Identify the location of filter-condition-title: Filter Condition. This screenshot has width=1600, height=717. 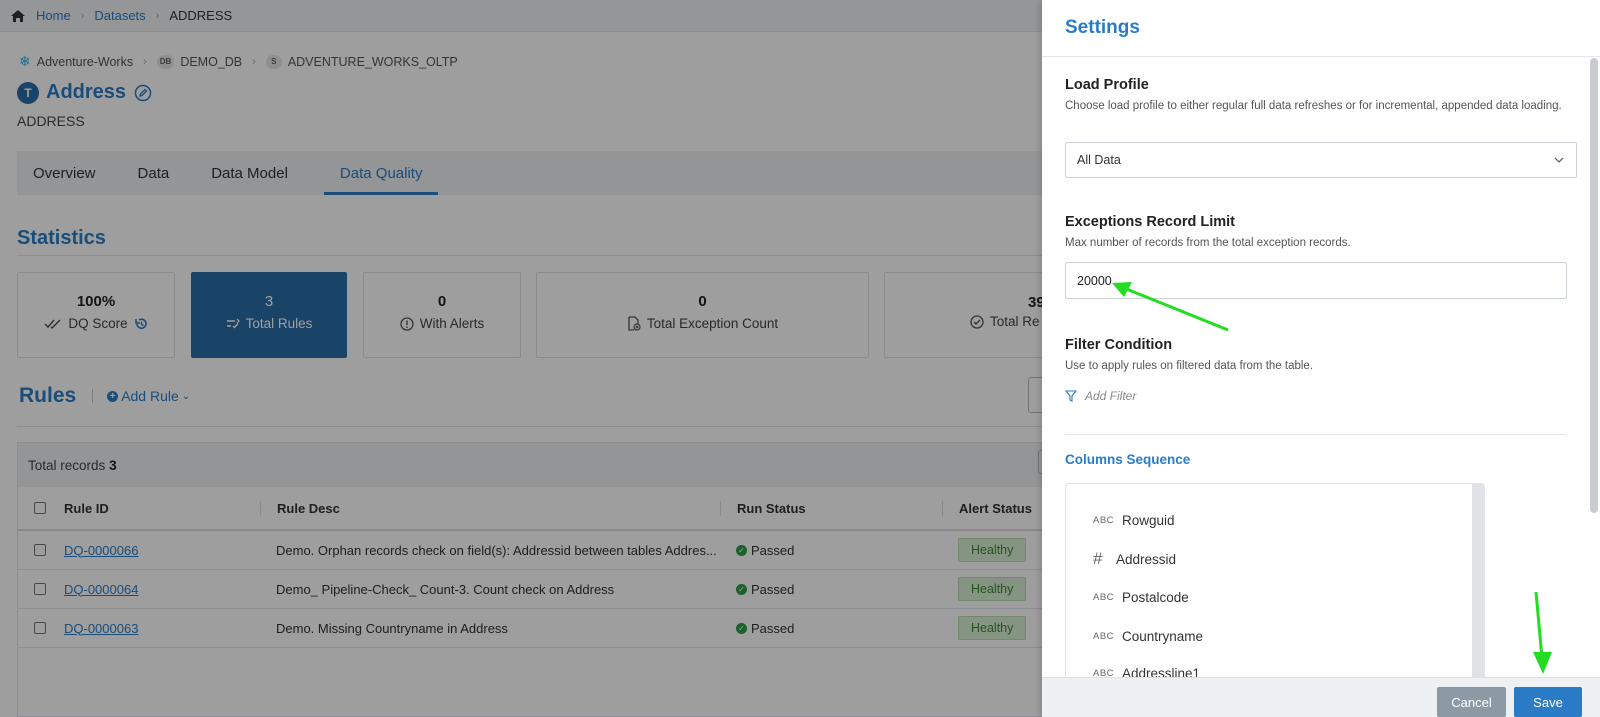
(1119, 345).